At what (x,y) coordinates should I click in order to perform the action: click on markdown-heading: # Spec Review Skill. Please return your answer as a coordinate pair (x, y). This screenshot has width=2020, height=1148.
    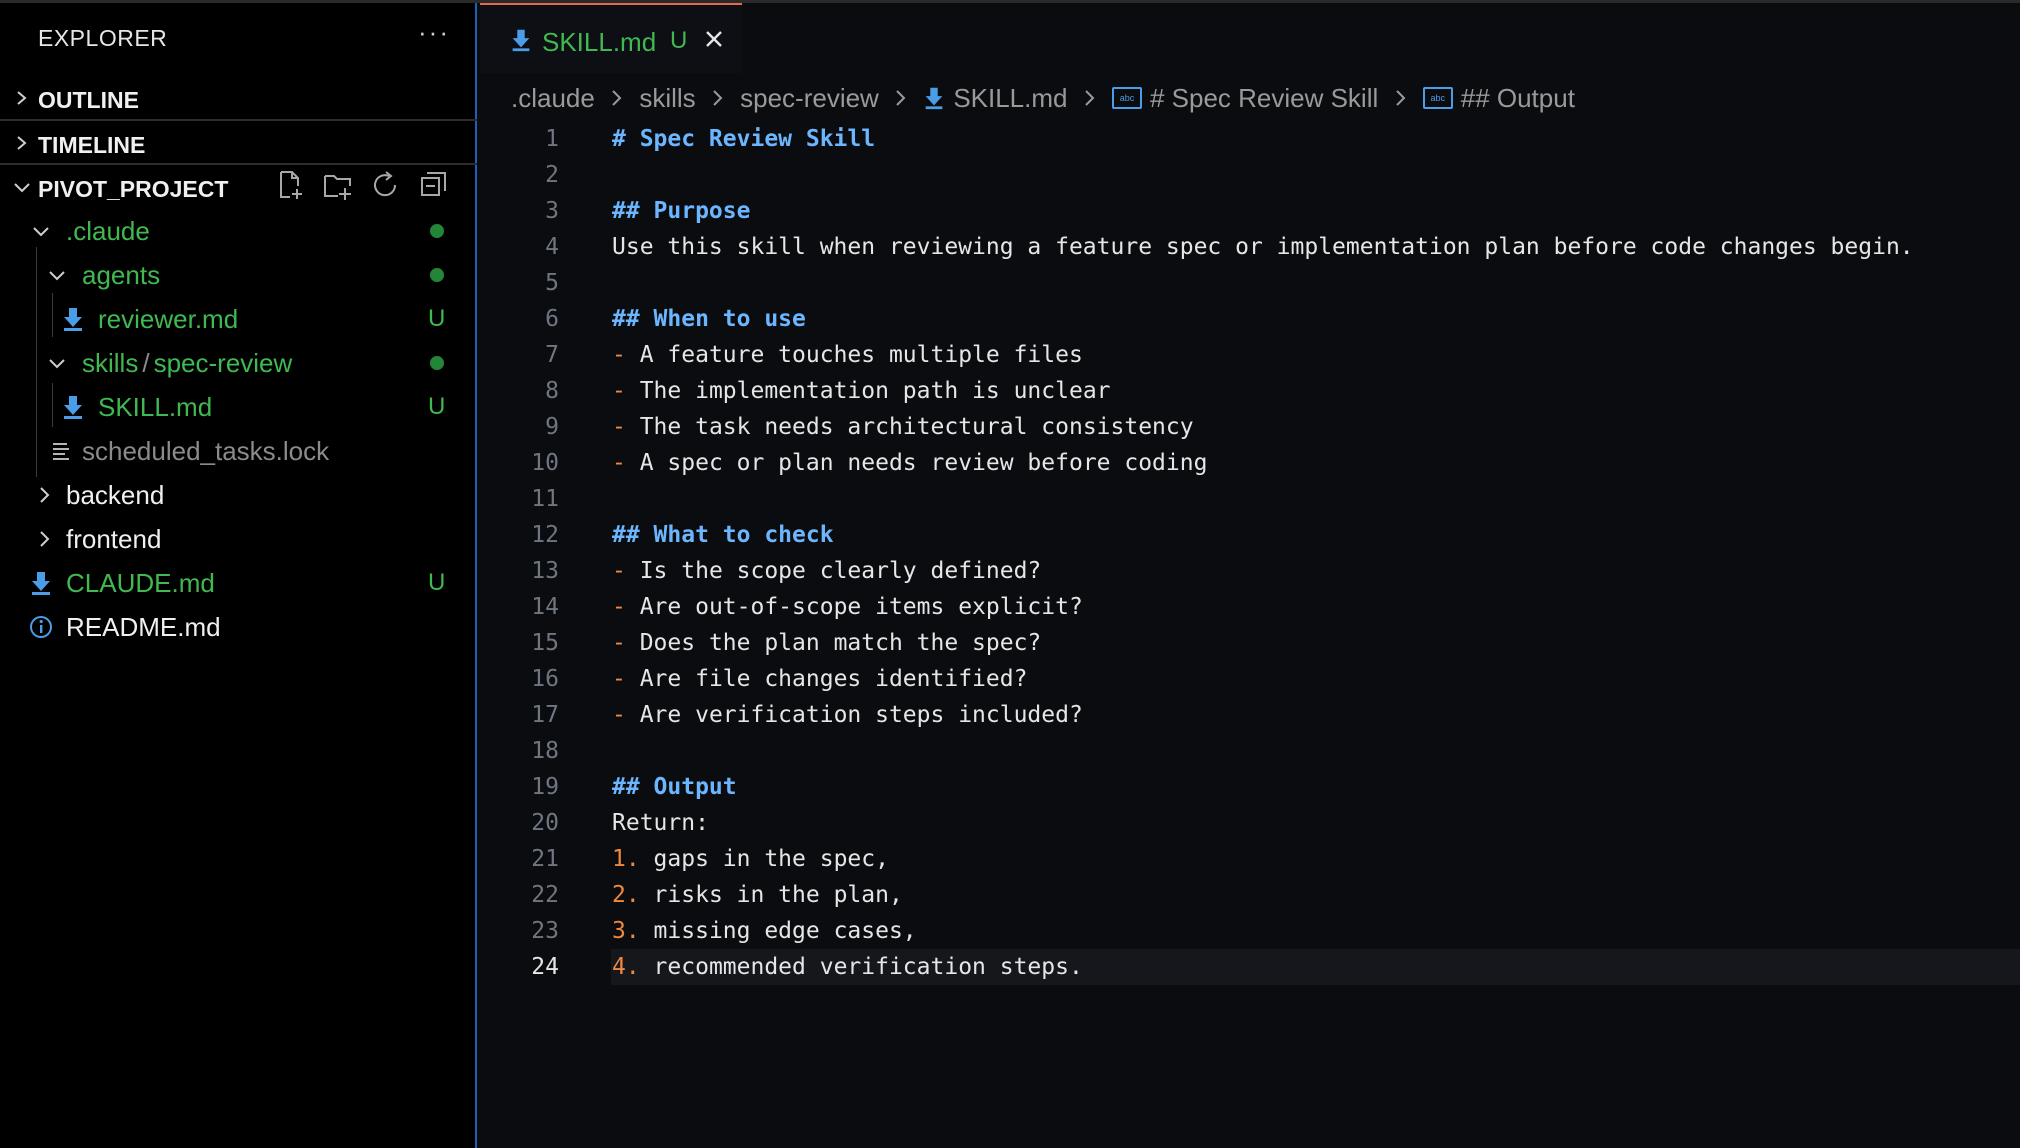
    Looking at the image, I should click on (744, 139).